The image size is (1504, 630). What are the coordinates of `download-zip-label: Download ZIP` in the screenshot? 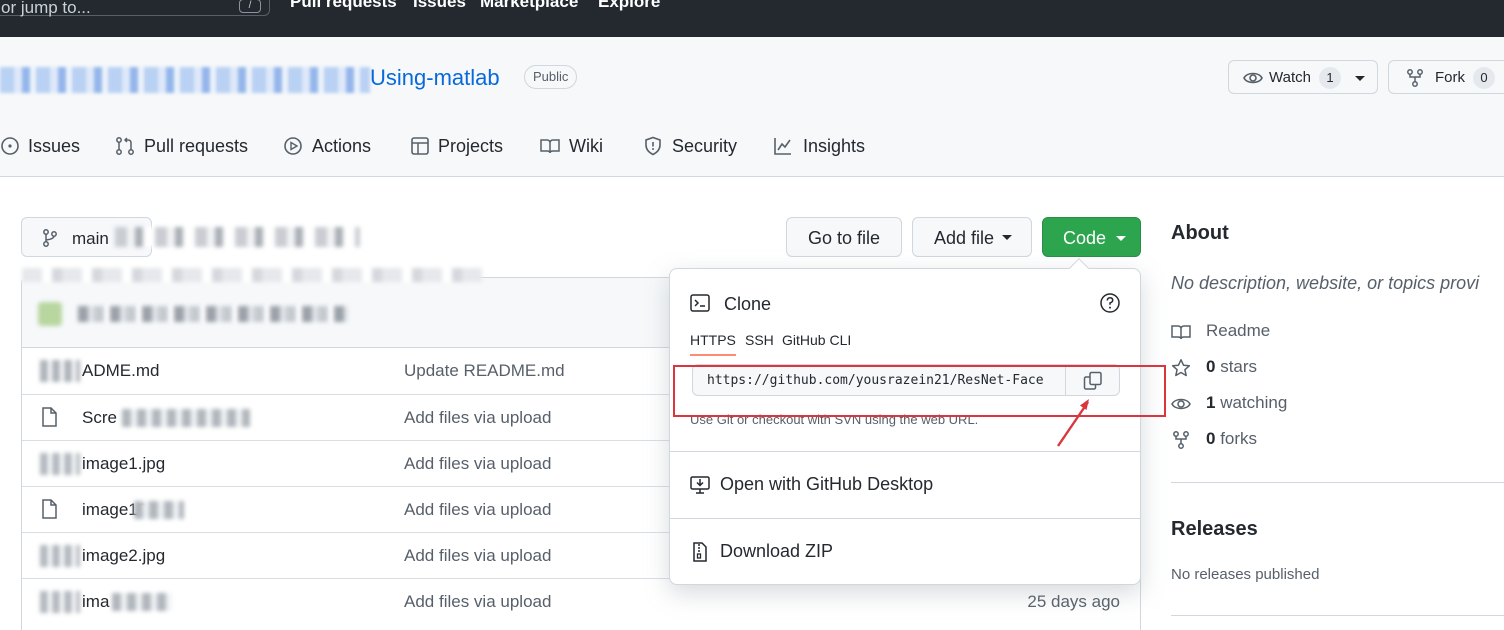 It's located at (777, 551).